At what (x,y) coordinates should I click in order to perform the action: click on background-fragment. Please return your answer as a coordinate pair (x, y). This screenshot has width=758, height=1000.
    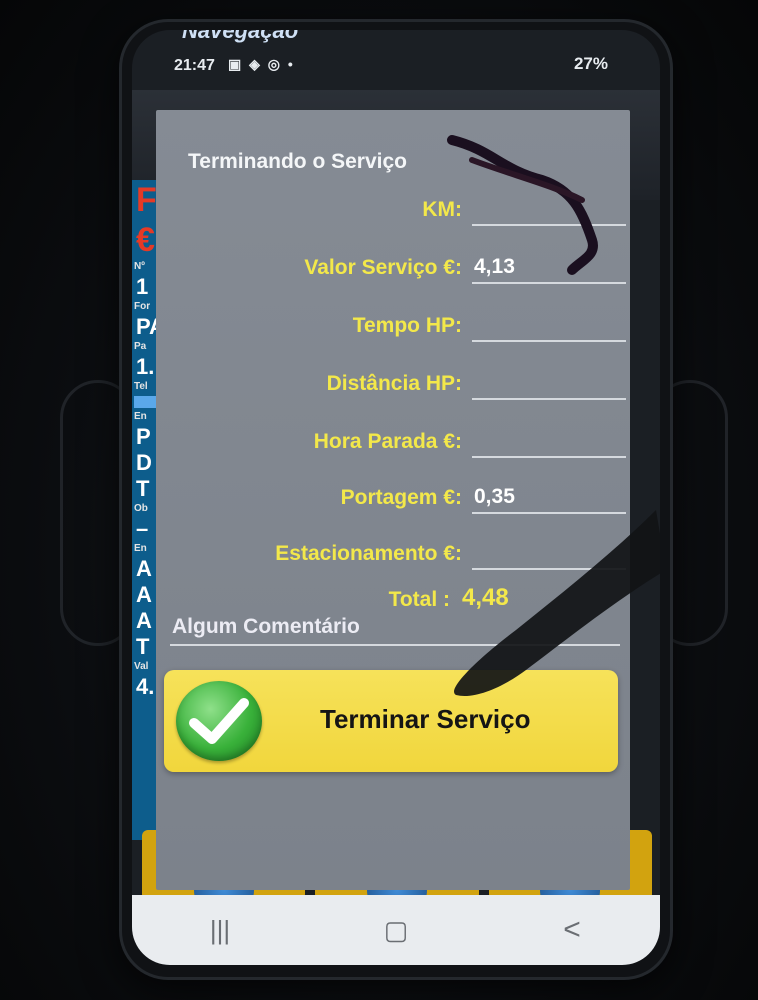
    Looking at the image, I should click on (146, 402).